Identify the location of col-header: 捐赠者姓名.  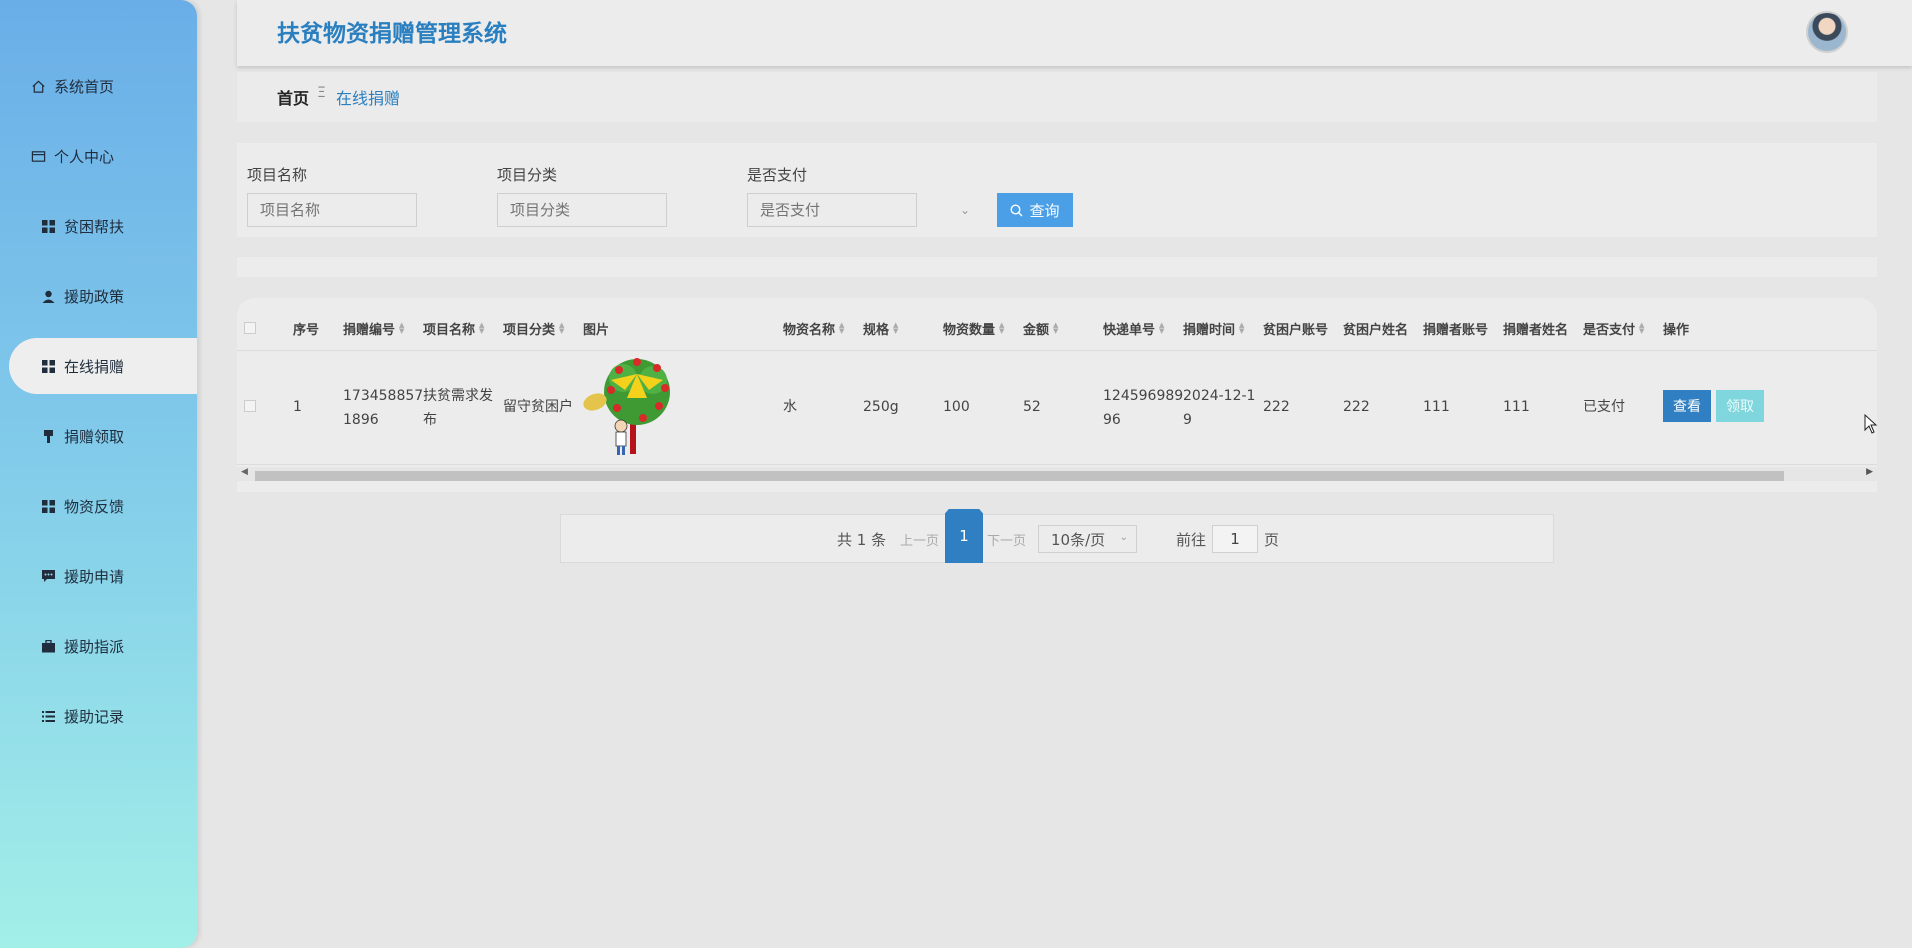
(1536, 330).